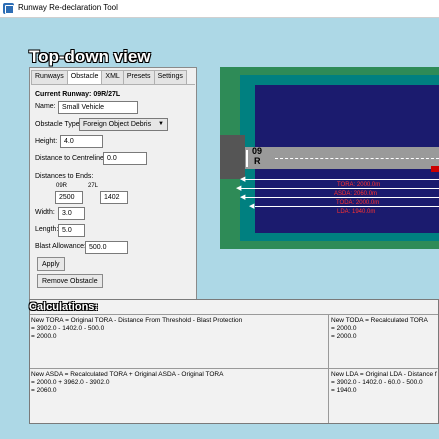 Image resolution: width=439 pixels, height=439 pixels. I want to click on width-label: Width:, so click(45, 212).